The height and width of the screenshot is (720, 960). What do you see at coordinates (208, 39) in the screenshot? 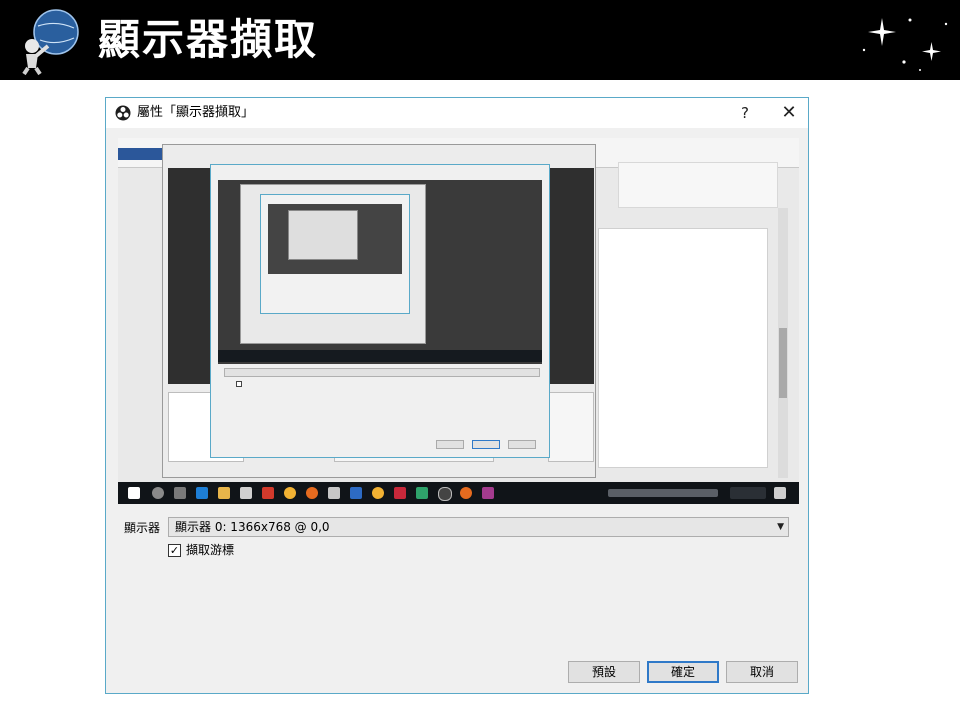
I see `slide-title: 顯示器擷取` at bounding box center [208, 39].